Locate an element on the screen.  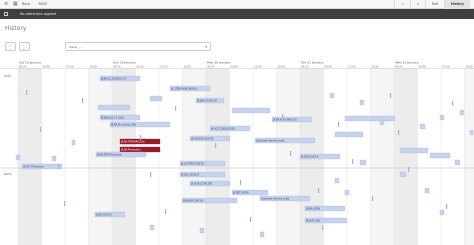
page-title: History is located at coordinates (16, 28).